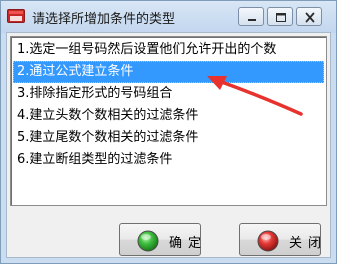 The image size is (337, 265). I want to click on close-window-button, so click(309, 16).